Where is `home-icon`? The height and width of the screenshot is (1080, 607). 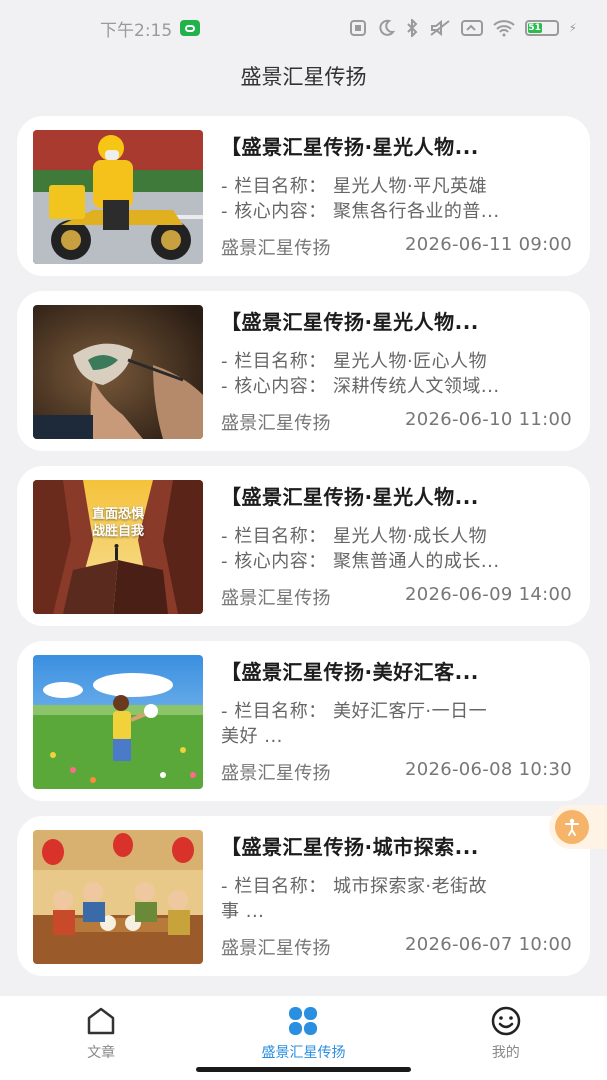 home-icon is located at coordinates (101, 1021).